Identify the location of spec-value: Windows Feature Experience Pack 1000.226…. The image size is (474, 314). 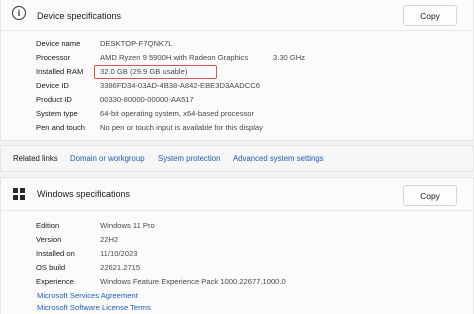
(193, 281).